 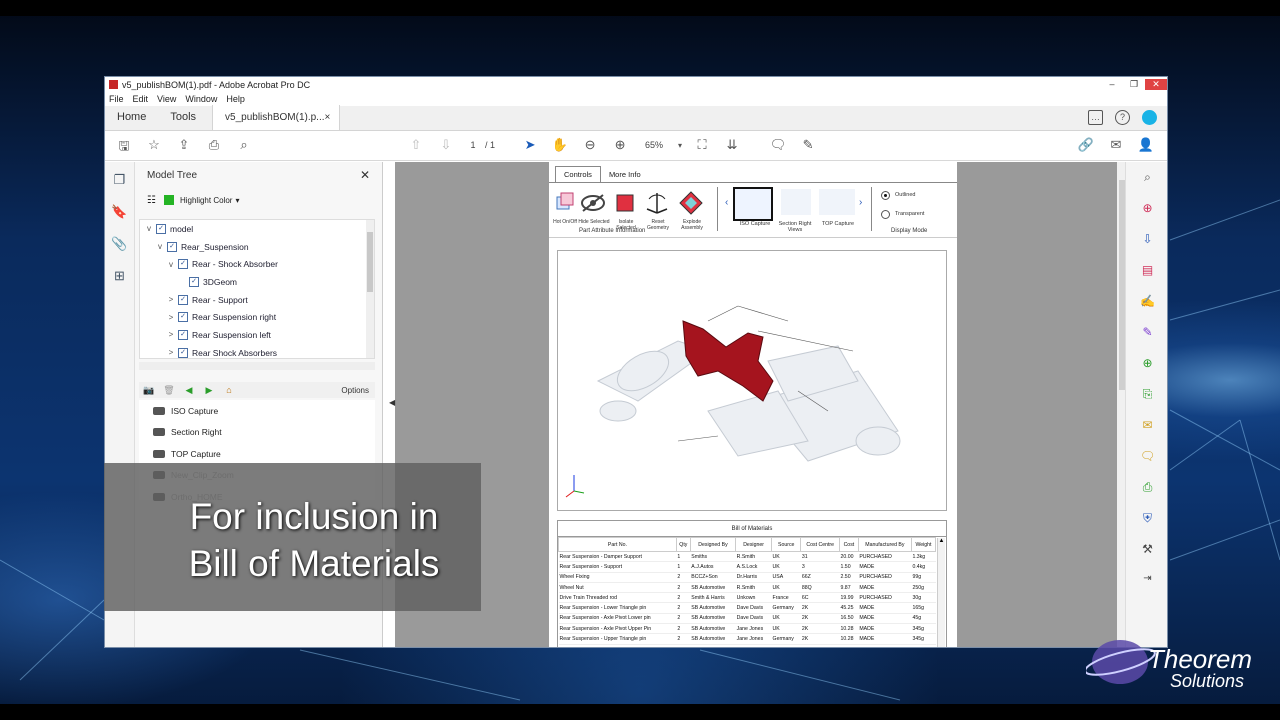 I want to click on zoom-search-icon: ⌕, so click(x=1146, y=177).